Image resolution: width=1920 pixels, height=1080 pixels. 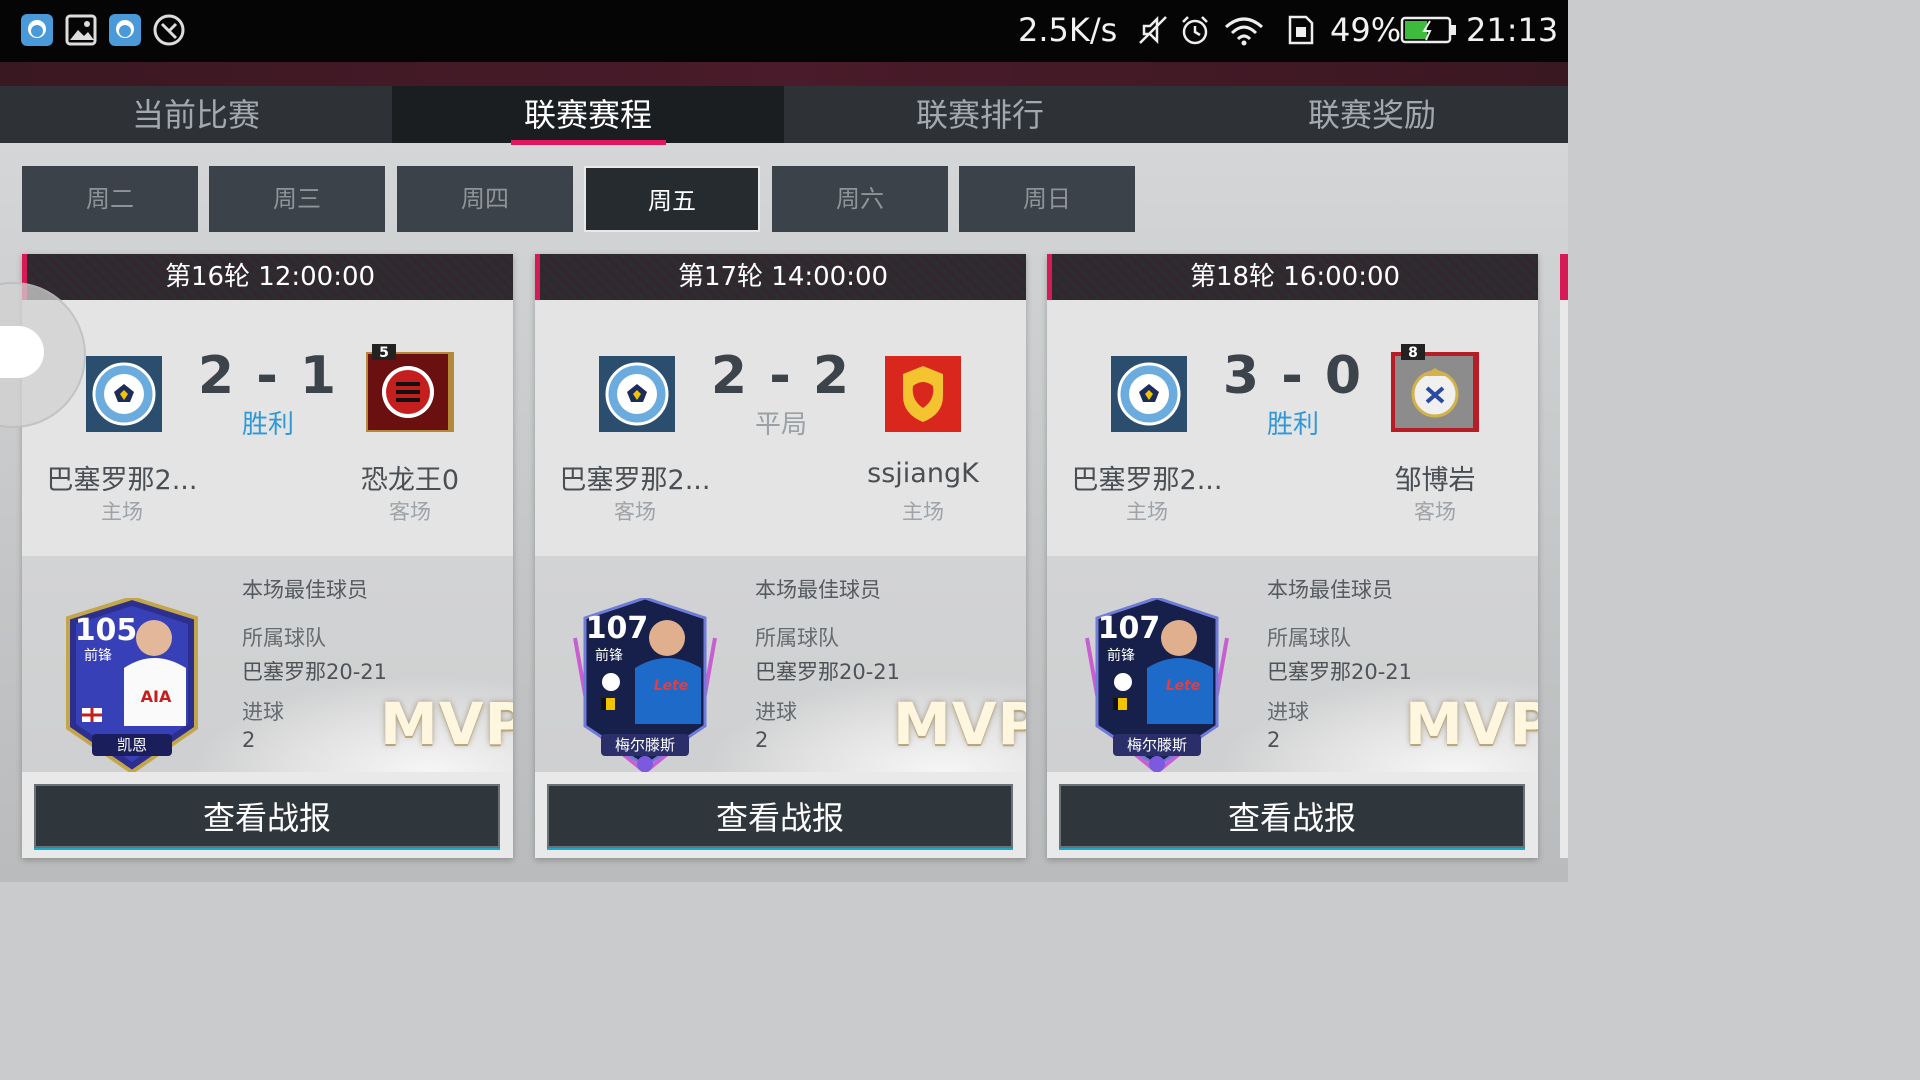 I want to click on match-summary: 2 - 2 平局 巴塞罗那2... 客场 ssjiangK 主场, so click(x=780, y=428).